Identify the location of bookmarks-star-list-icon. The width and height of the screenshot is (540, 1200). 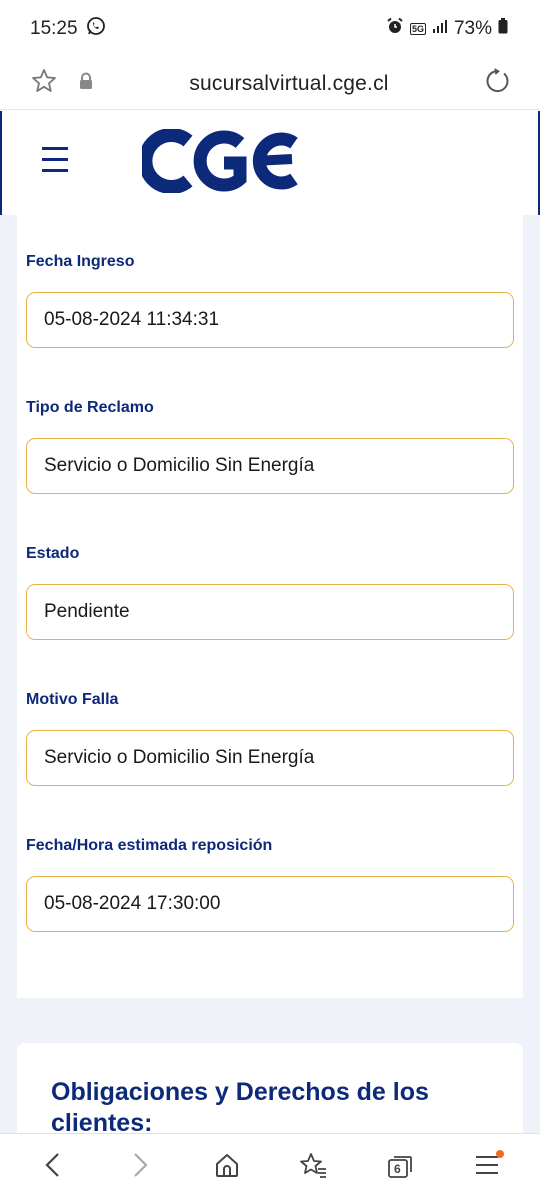
(313, 1167).